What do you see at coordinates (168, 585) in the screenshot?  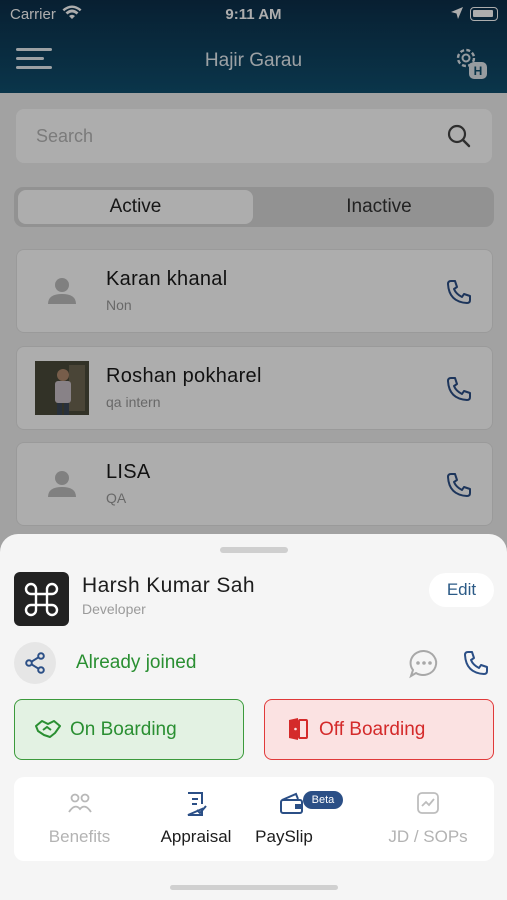 I see `employee-name: Harsh Kumar Sah` at bounding box center [168, 585].